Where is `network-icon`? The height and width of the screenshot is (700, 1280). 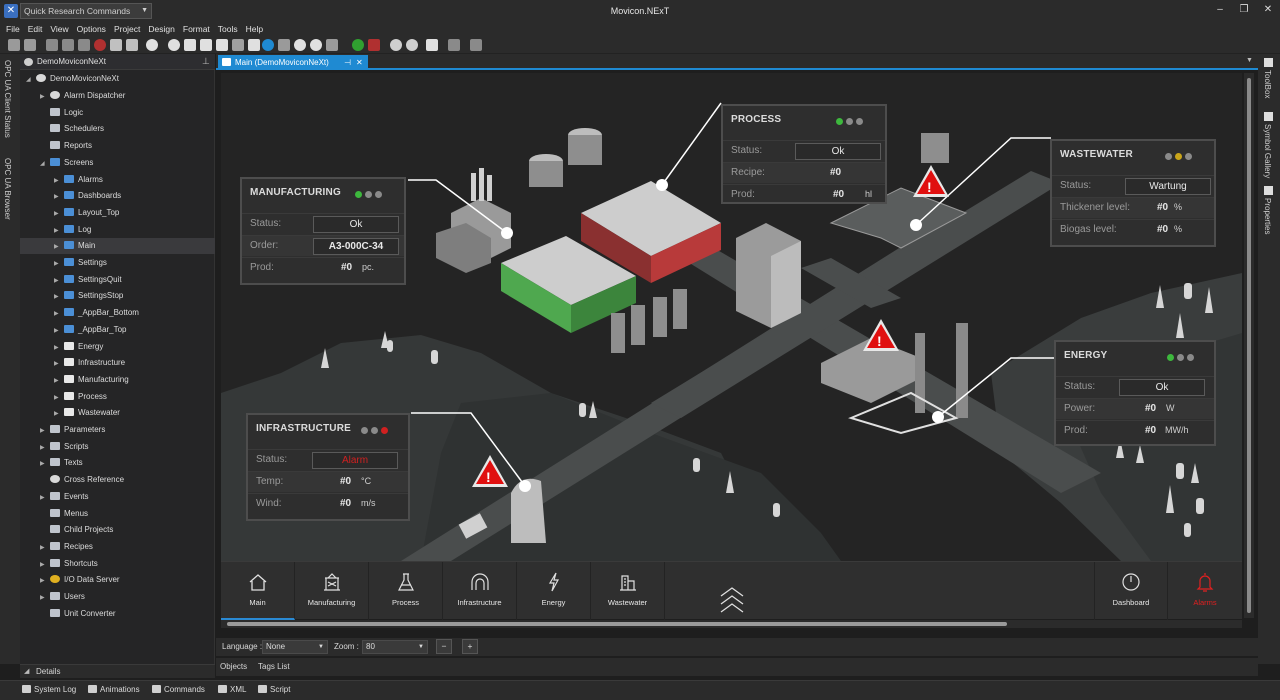
network-icon is located at coordinates (476, 45).